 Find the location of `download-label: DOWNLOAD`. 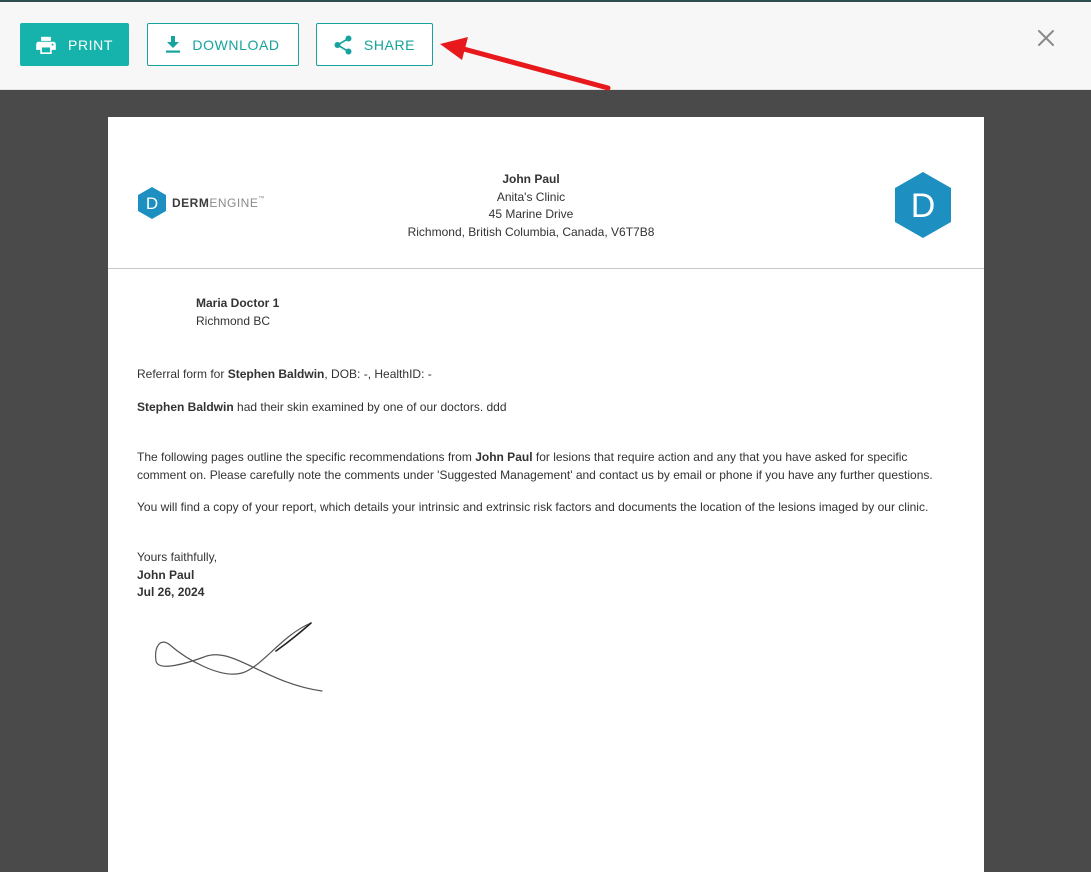

download-label: DOWNLOAD is located at coordinates (236, 44).